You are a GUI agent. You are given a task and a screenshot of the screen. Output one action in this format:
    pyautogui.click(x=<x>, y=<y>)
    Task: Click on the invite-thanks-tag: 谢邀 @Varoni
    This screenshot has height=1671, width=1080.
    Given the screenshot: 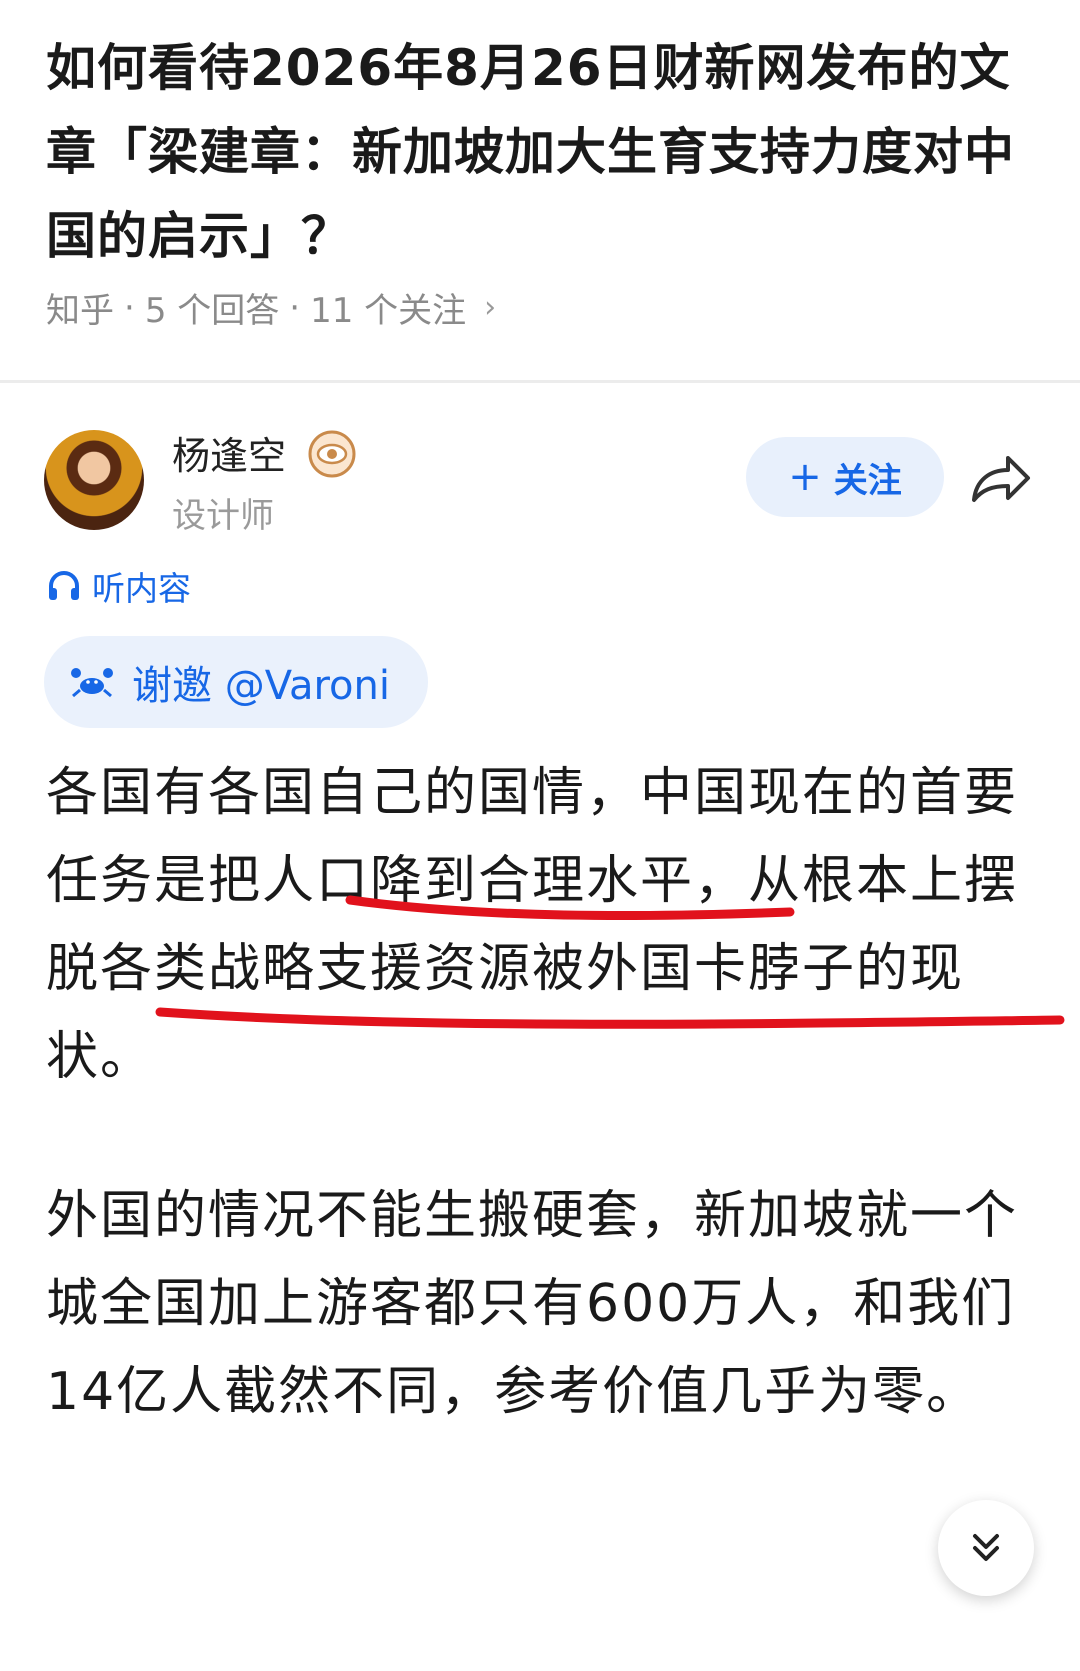 What is the action you would take?
    pyautogui.click(x=236, y=682)
    